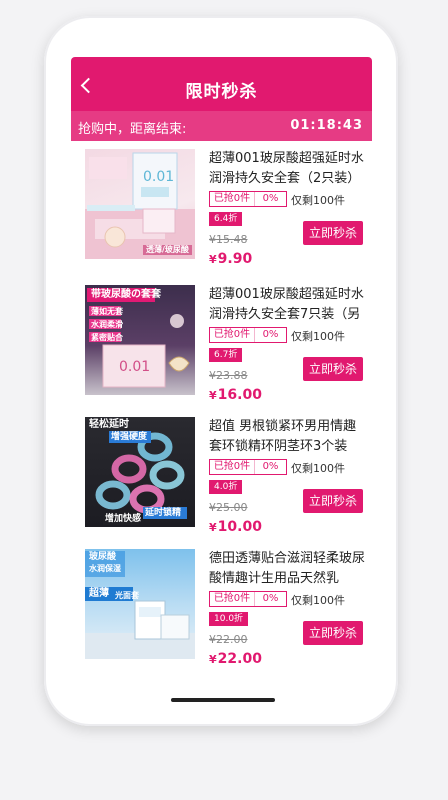 The height and width of the screenshot is (800, 448). I want to click on header-bar: 限时秒杀, so click(221, 84).